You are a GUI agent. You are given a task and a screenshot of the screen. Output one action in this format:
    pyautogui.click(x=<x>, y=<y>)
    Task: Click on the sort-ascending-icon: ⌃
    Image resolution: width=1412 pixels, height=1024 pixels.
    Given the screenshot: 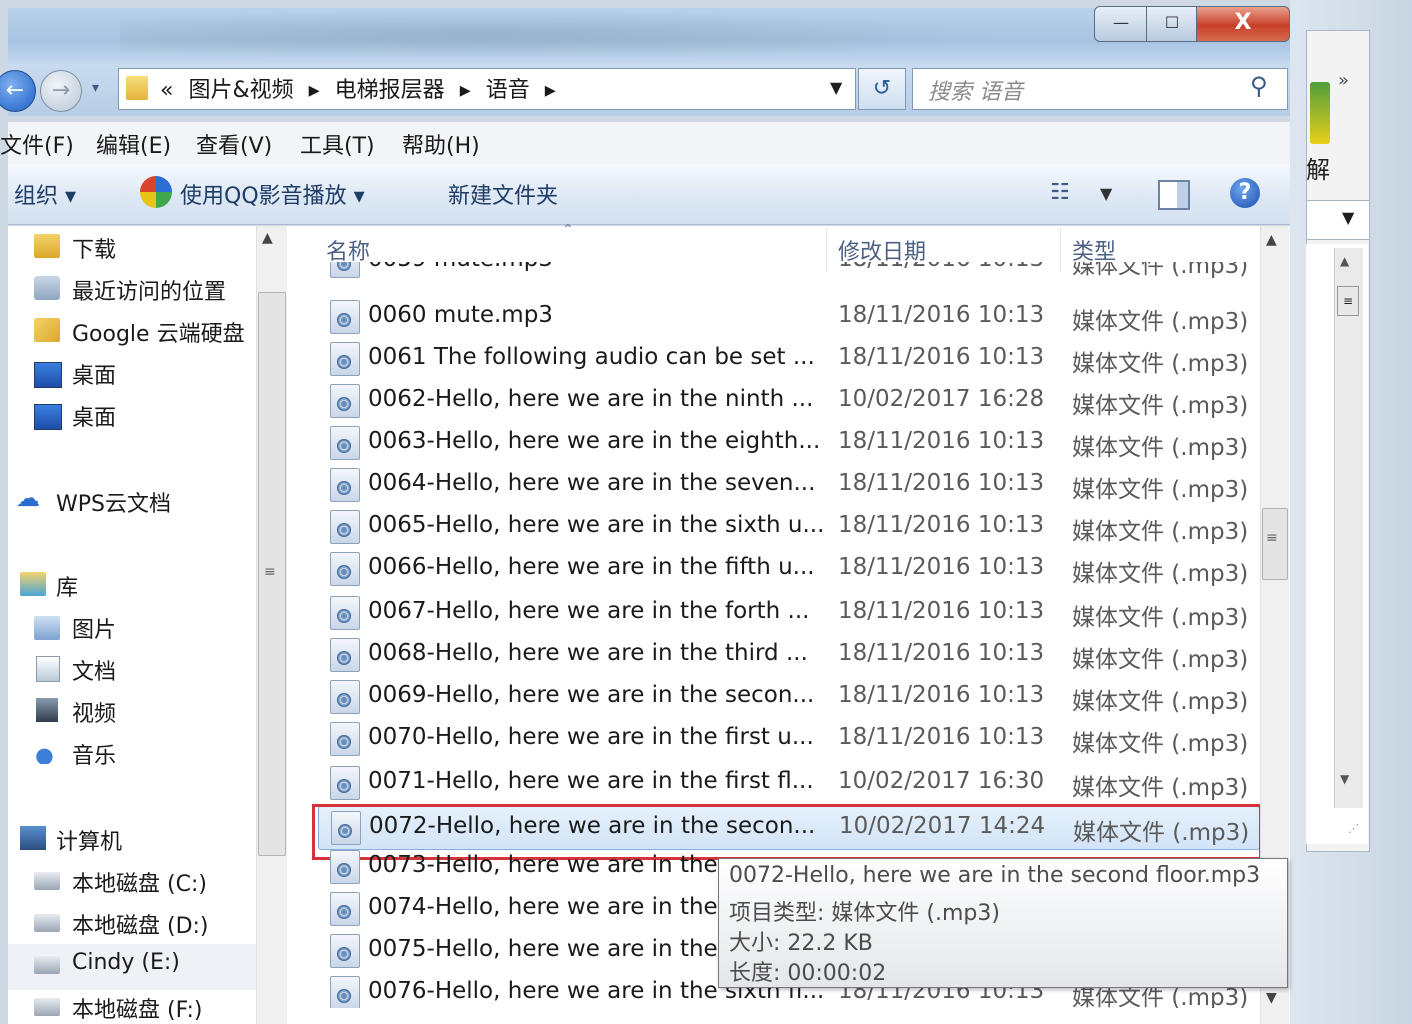 What is the action you would take?
    pyautogui.click(x=568, y=230)
    